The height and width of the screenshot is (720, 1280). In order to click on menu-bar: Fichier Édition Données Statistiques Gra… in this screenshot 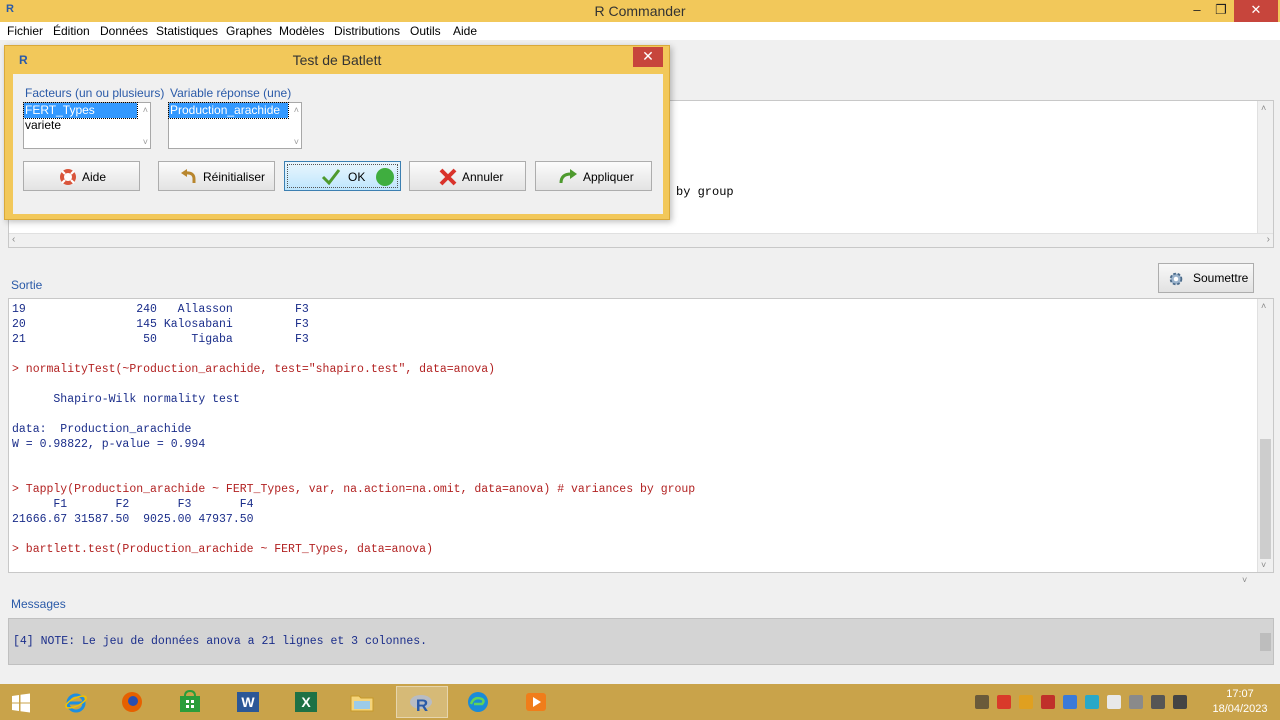, I will do `click(640, 31)`.